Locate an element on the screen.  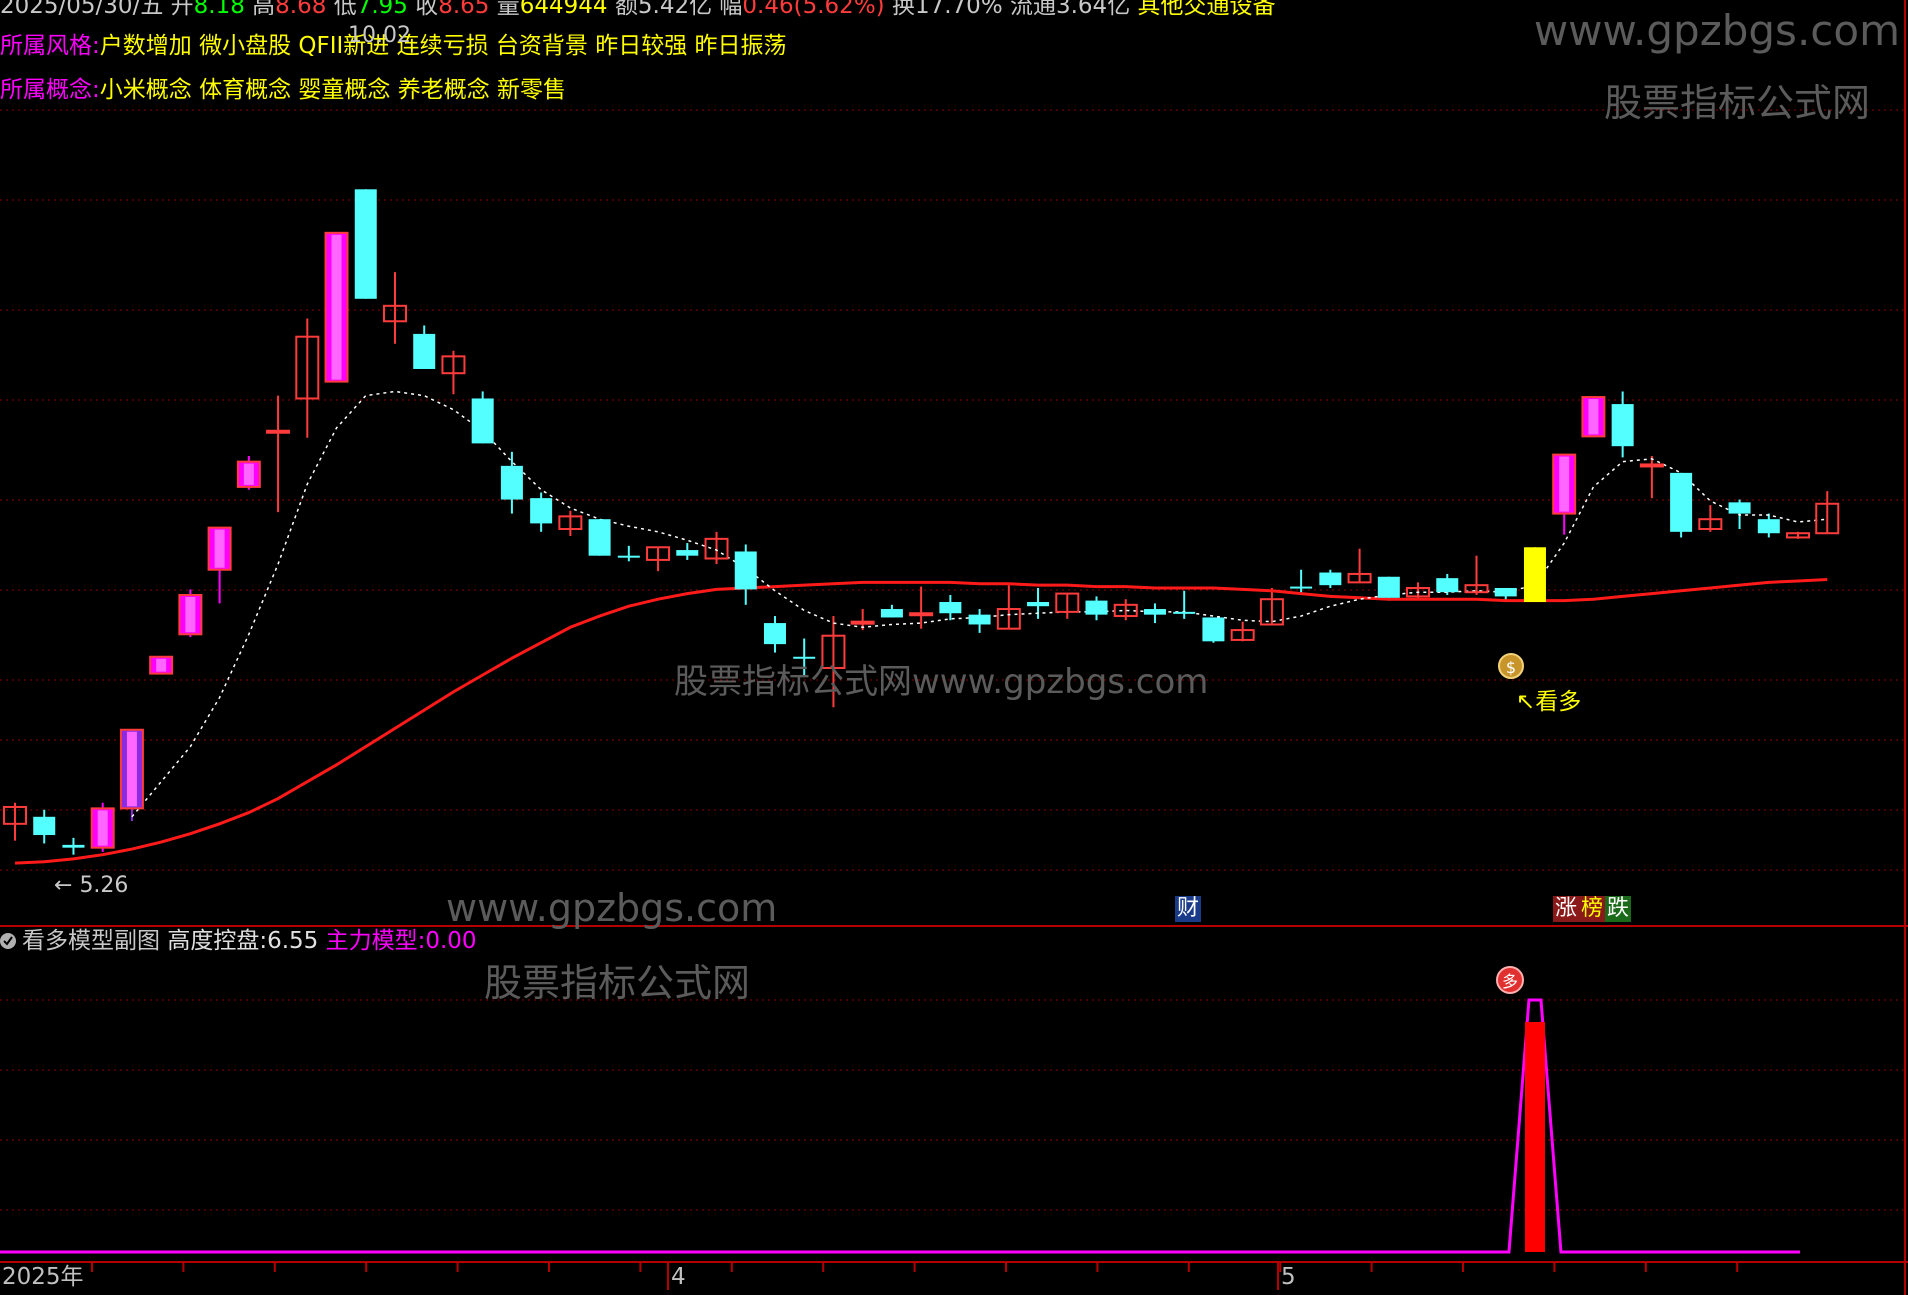
watermark-name-bottom: 股票指标公式网 is located at coordinates (617, 983).